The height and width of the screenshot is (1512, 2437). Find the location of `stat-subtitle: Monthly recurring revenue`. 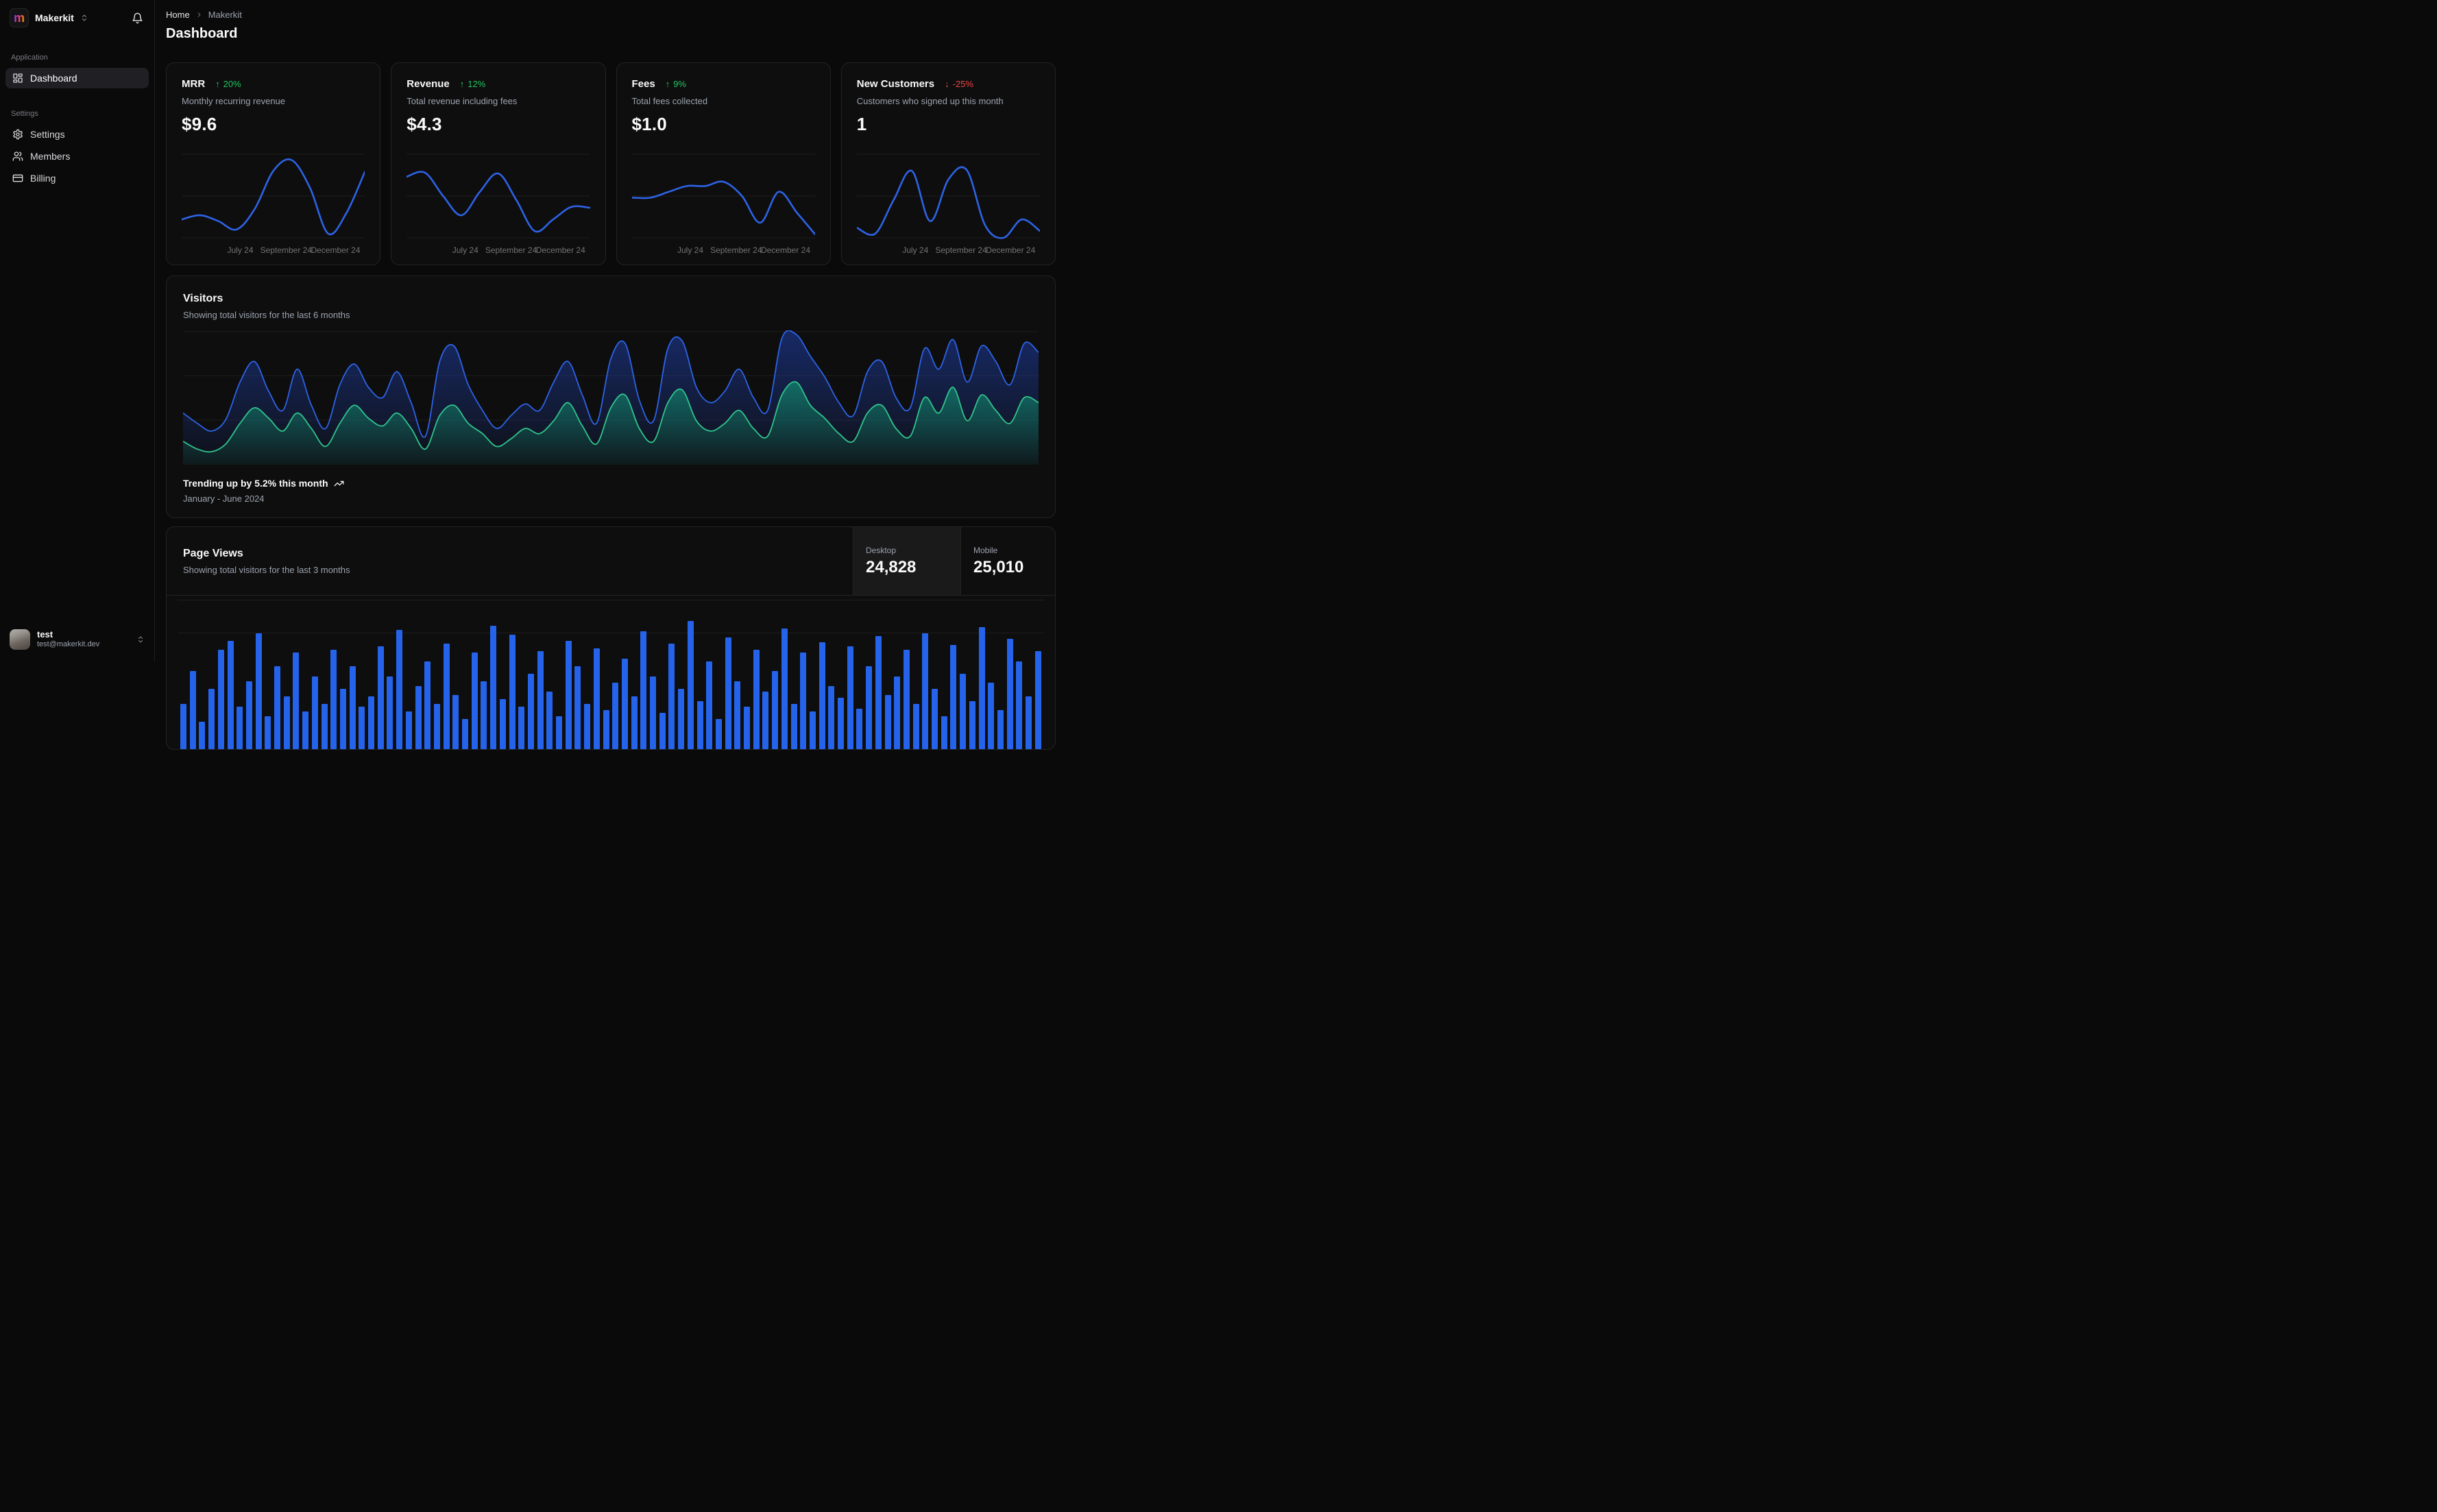

stat-subtitle: Monthly recurring revenue is located at coordinates (234, 101).